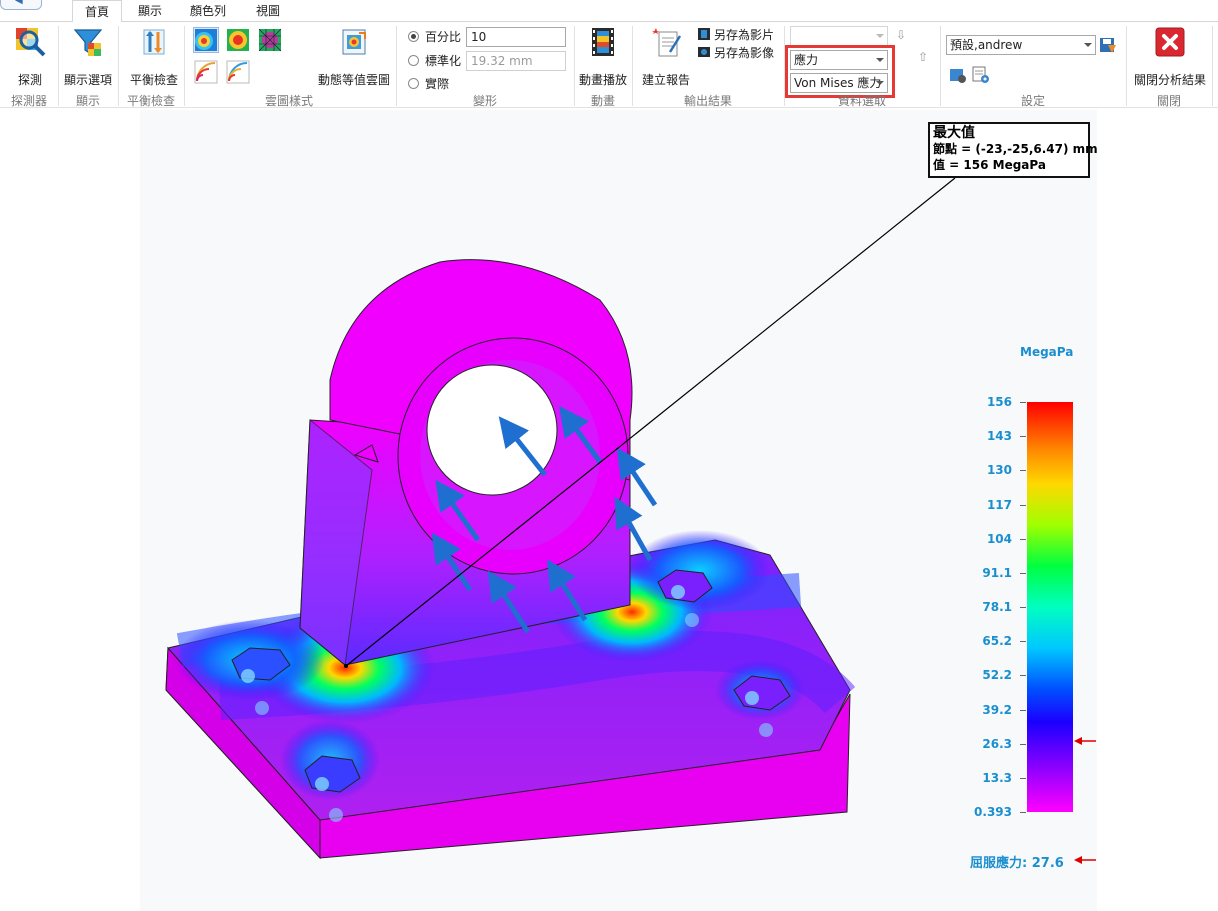 The image size is (1218, 911). What do you see at coordinates (840, 71) in the screenshot?
I see `highlight-box` at bounding box center [840, 71].